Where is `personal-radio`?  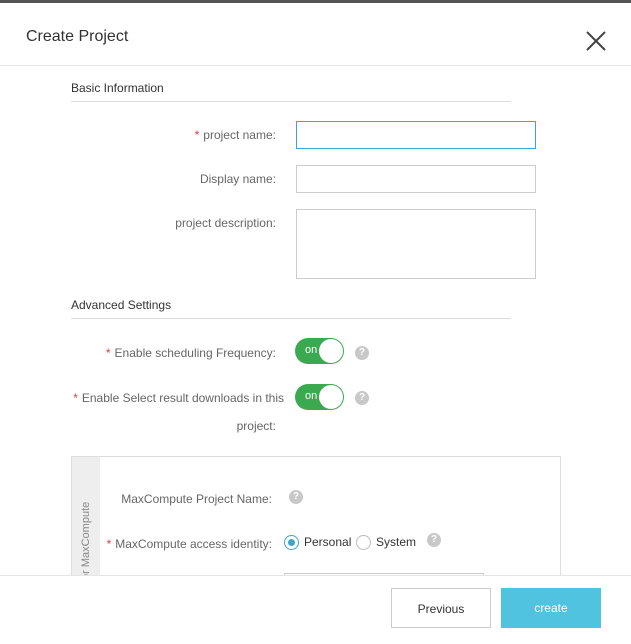
personal-radio is located at coordinates (291, 542).